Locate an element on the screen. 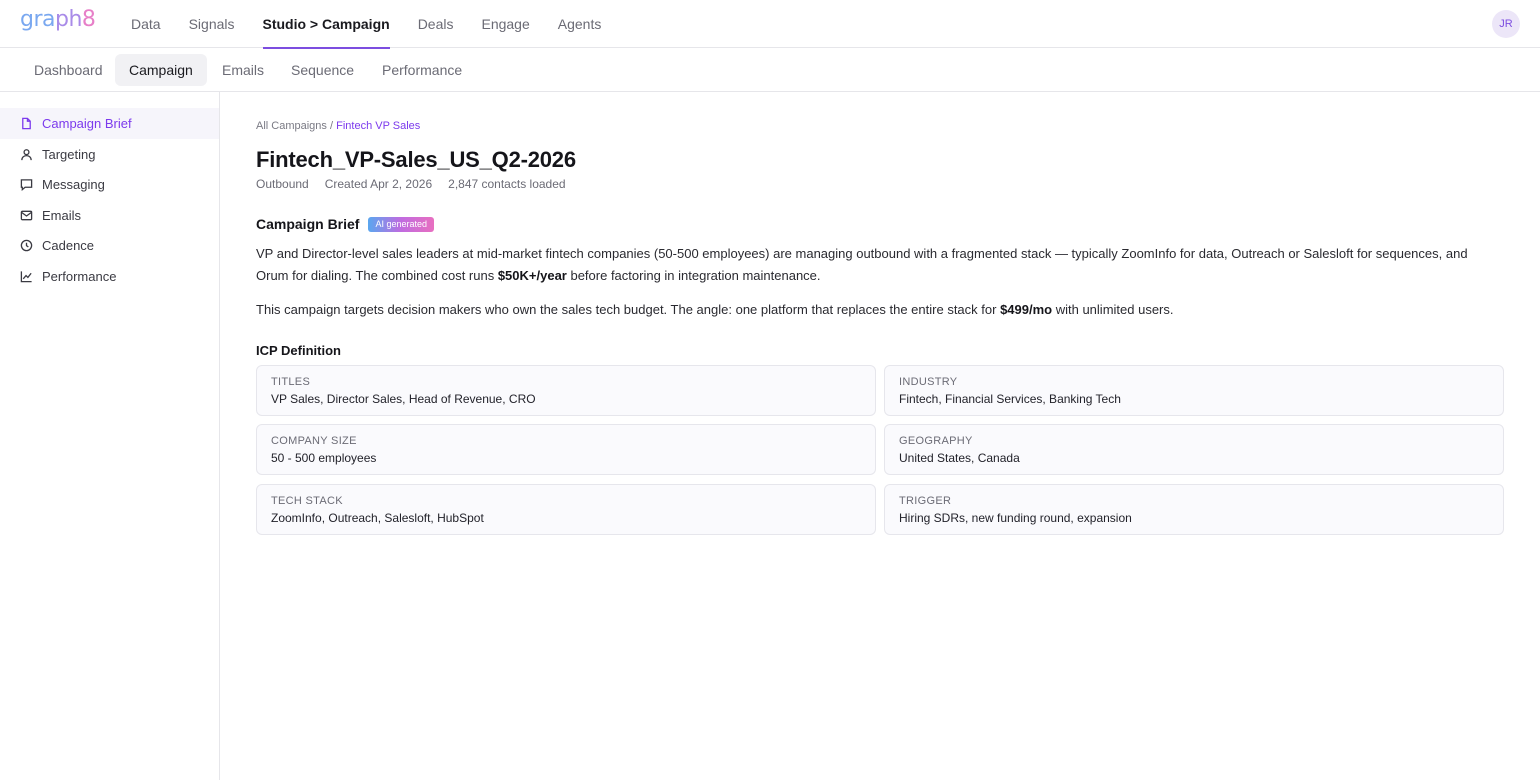 The image size is (1540, 780). sidebar-item-targeting: Targeting is located at coordinates (109, 154).